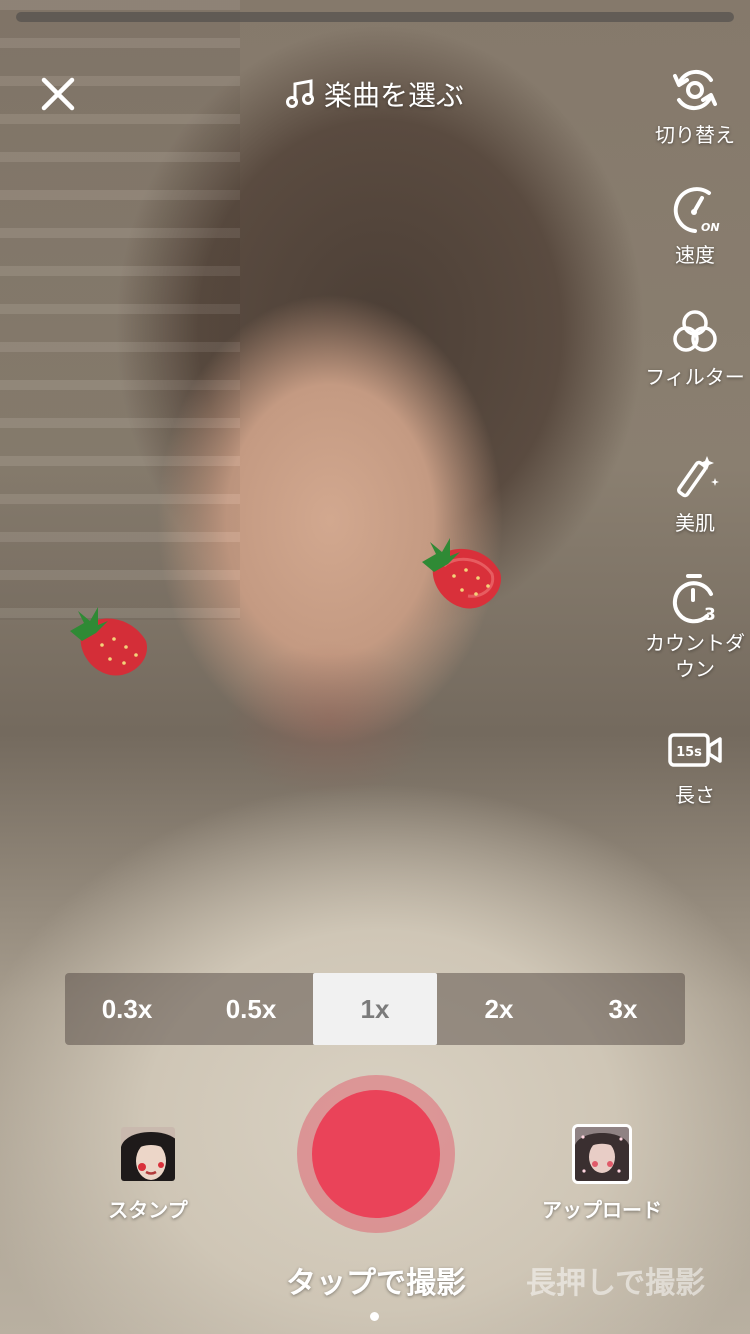 This screenshot has height=1334, width=750. I want to click on zoom-selector: 0.3x 0.5x 1x 2x 3x, so click(375, 1009).